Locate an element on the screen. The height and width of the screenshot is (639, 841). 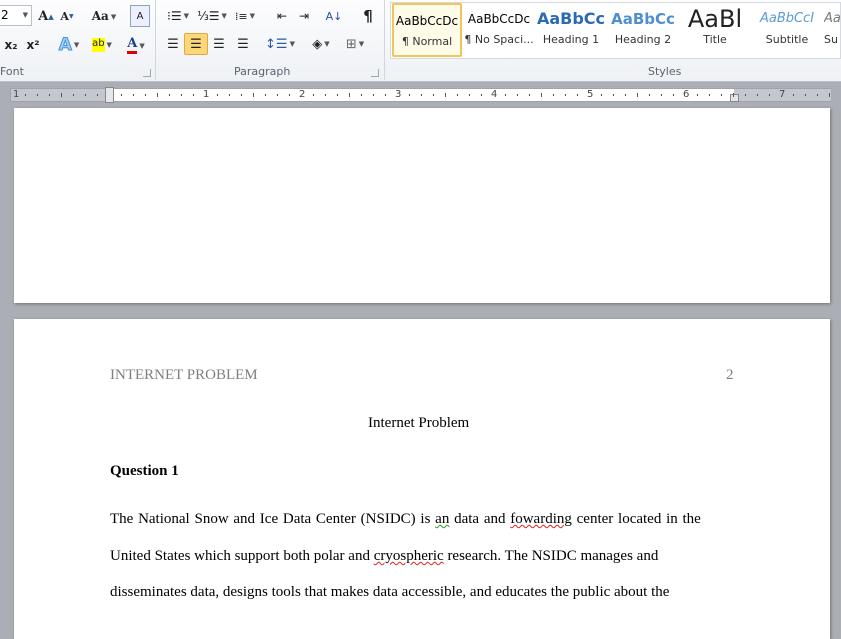
change-case-button: Aa ▼ is located at coordinates (104, 16).